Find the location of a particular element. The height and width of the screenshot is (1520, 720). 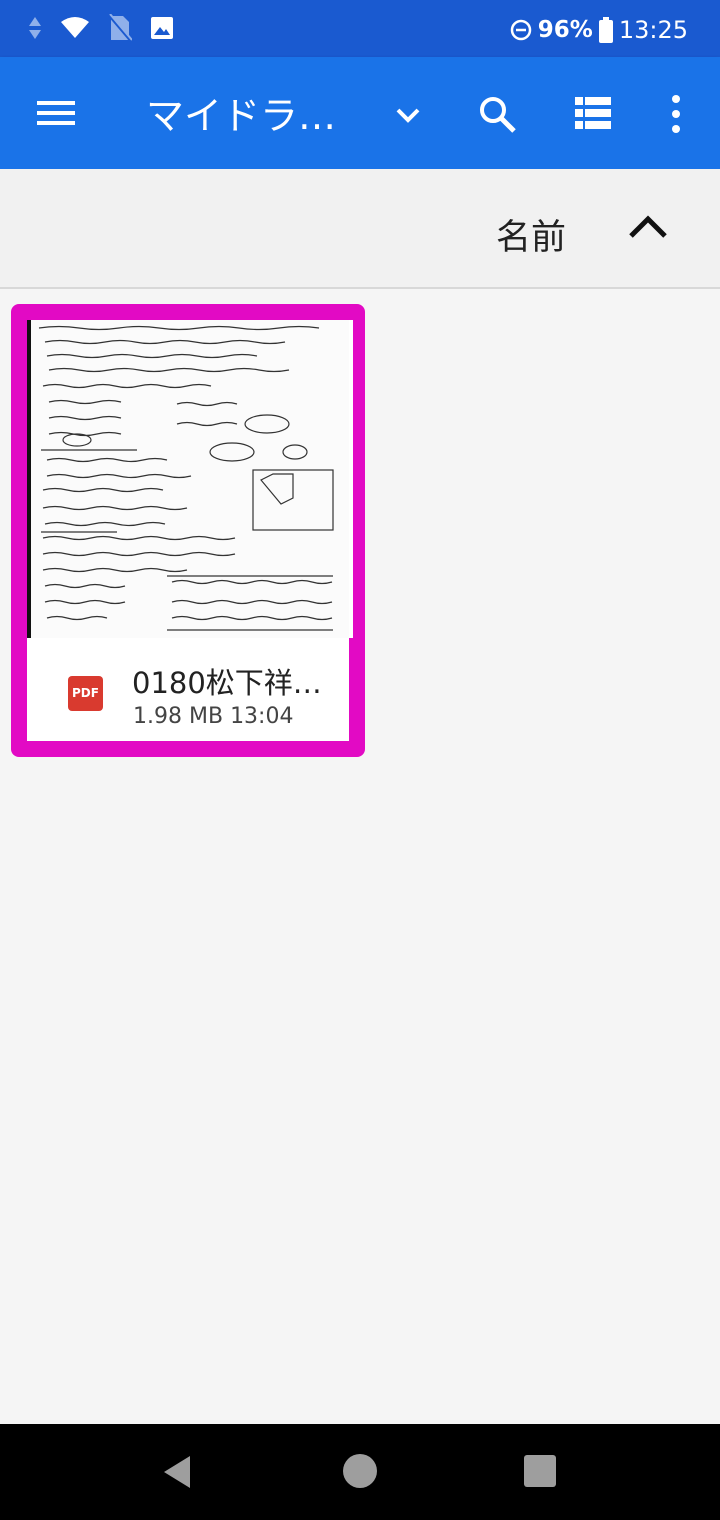

menu-icon is located at coordinates (56, 113).